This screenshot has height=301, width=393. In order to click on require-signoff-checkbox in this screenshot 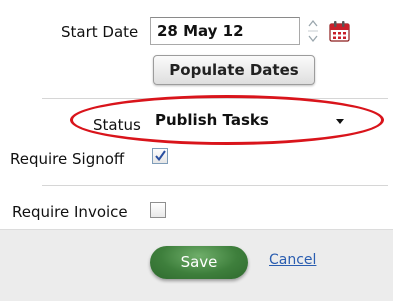, I will do `click(160, 156)`.